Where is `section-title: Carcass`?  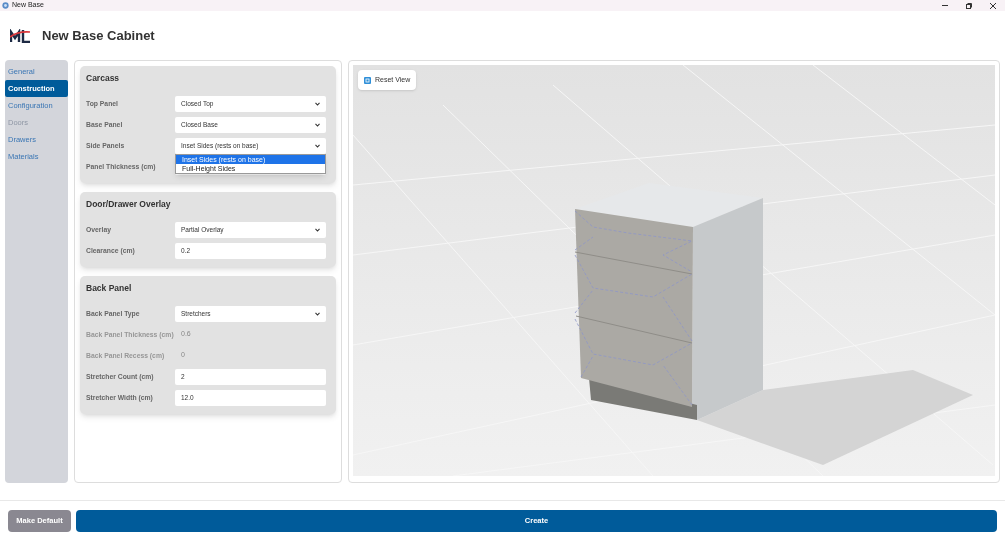 section-title: Carcass is located at coordinates (103, 78).